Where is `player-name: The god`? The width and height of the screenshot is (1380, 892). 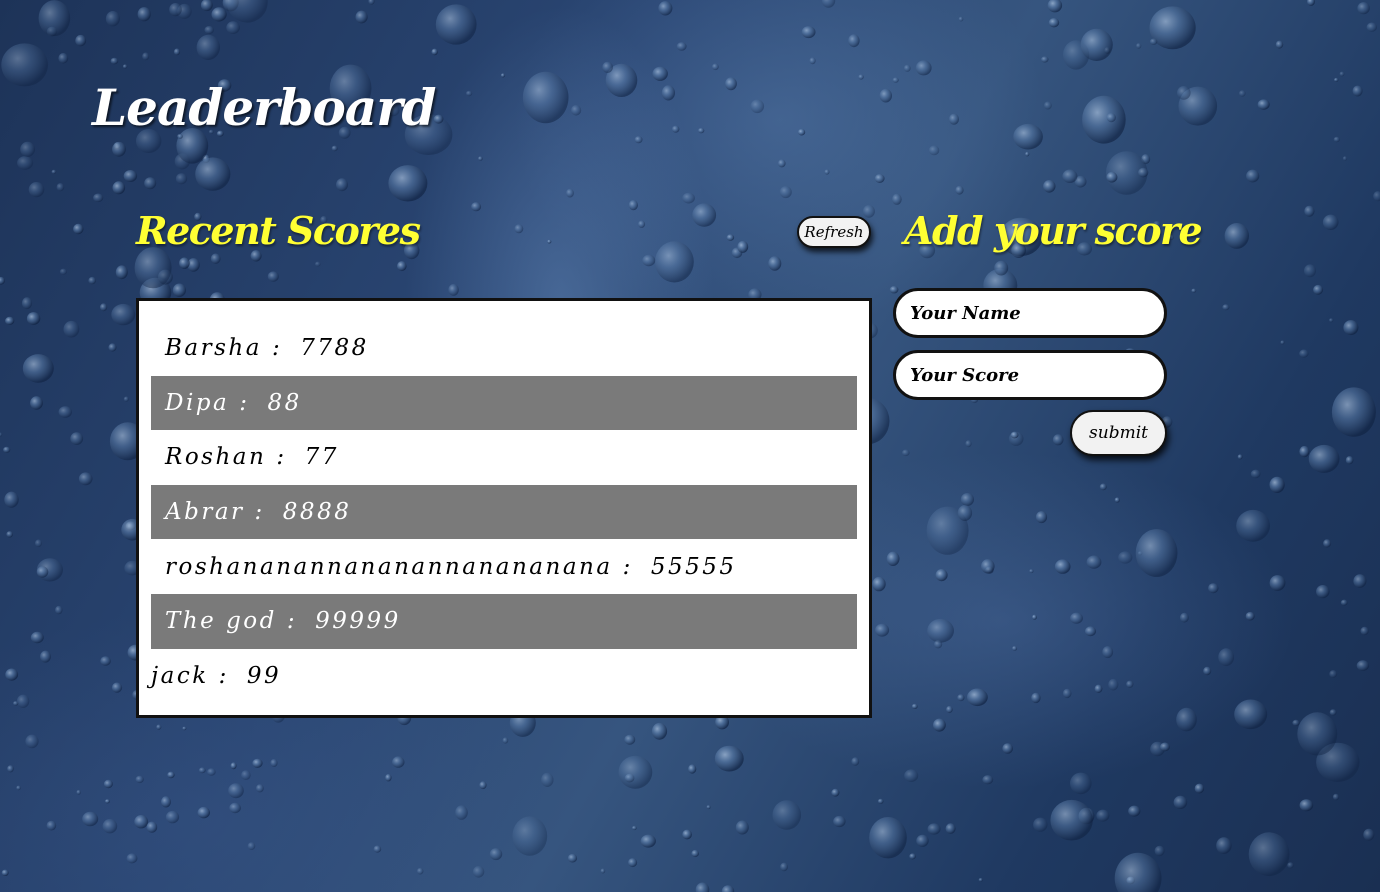
player-name: The god is located at coordinates (221, 621).